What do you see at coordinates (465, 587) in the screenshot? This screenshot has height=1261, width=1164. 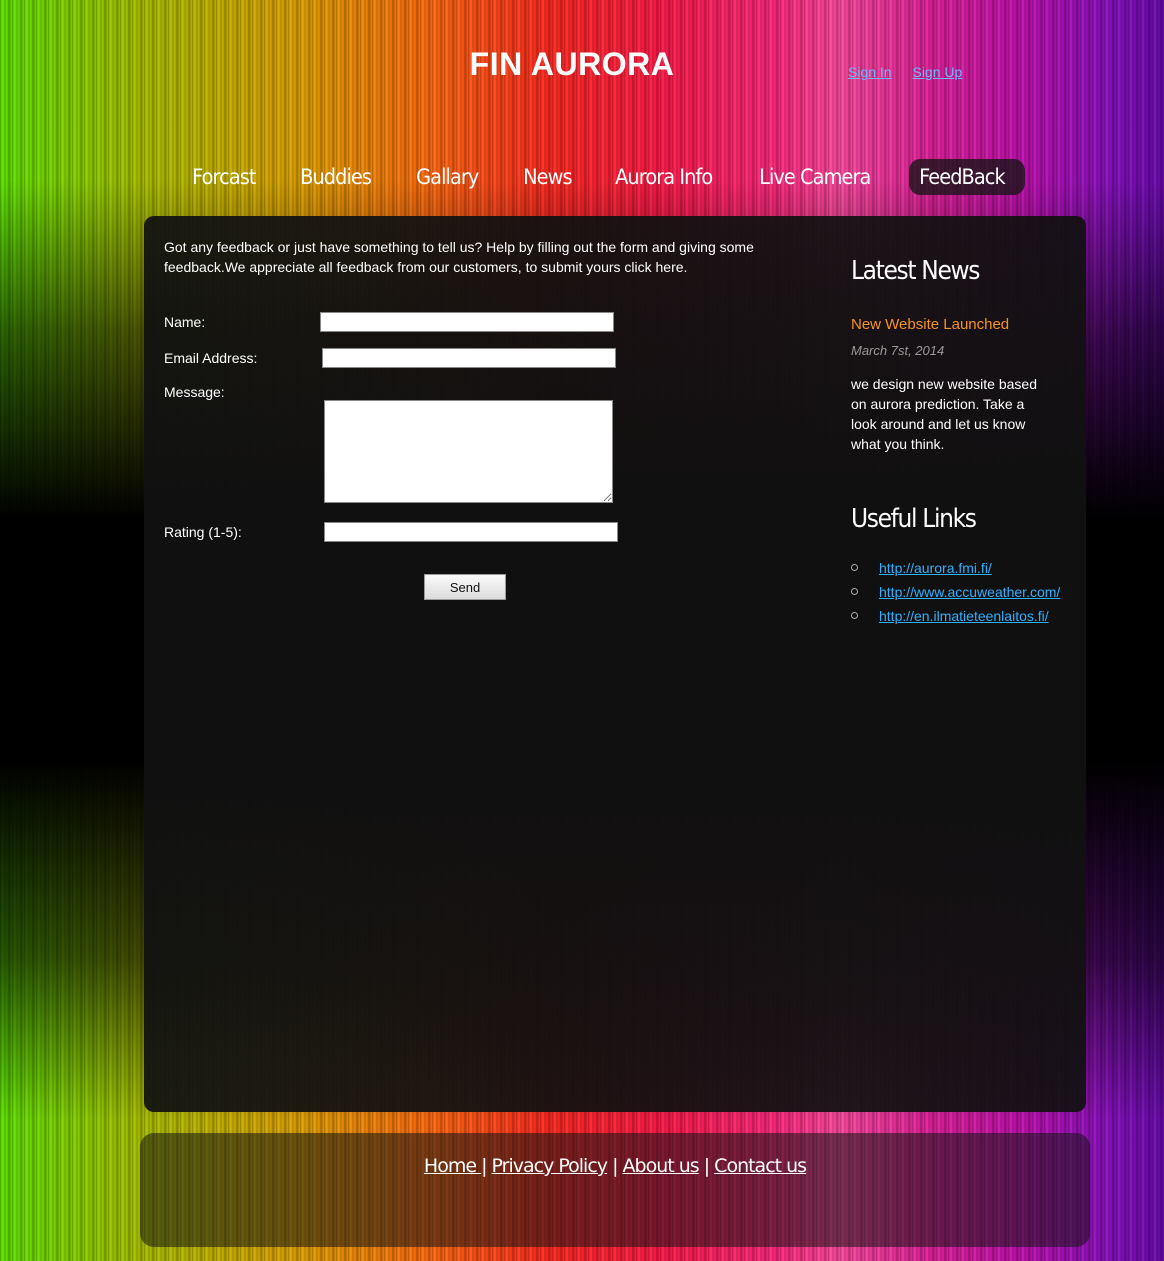 I see `send-button: Send` at bounding box center [465, 587].